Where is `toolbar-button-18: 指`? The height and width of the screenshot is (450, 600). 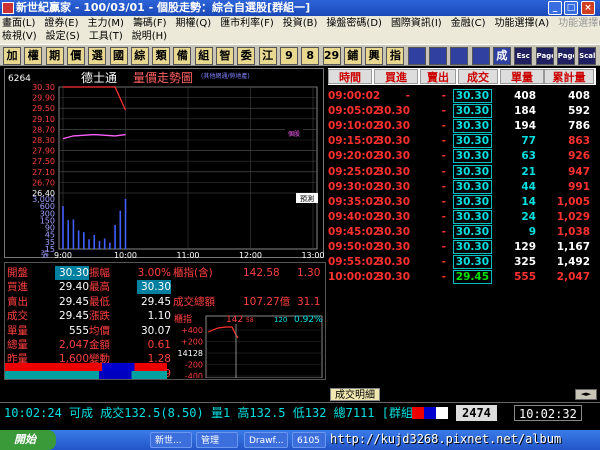
toolbar-button-18: 指 is located at coordinates (395, 56).